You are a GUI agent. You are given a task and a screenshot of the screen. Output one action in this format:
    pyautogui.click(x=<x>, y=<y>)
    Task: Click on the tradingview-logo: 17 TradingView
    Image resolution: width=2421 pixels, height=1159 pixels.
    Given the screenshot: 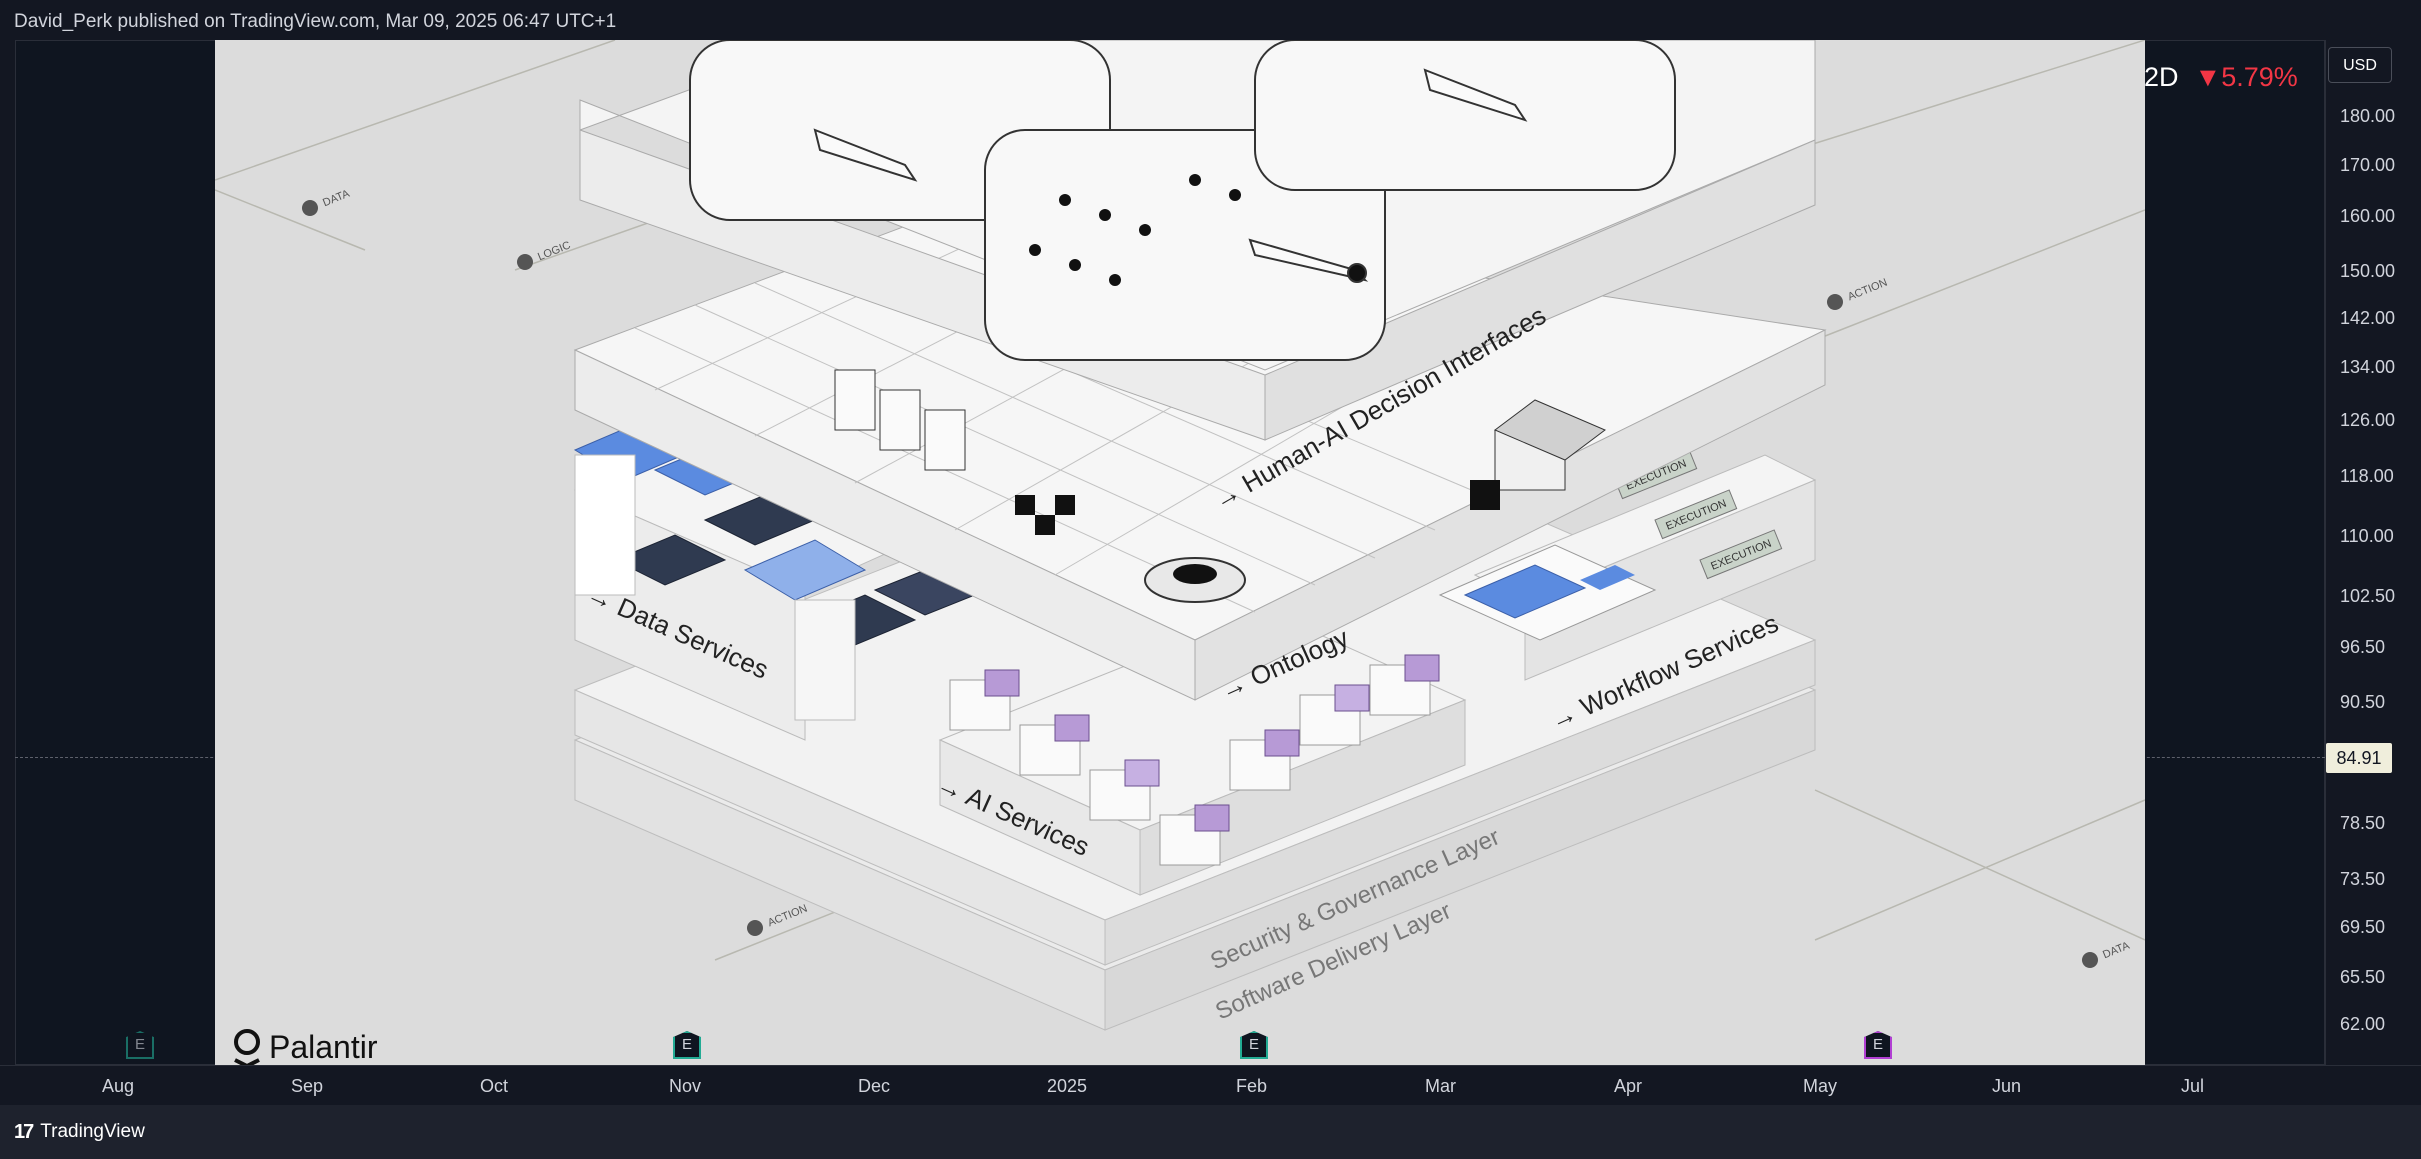 What is the action you would take?
    pyautogui.click(x=79, y=1132)
    